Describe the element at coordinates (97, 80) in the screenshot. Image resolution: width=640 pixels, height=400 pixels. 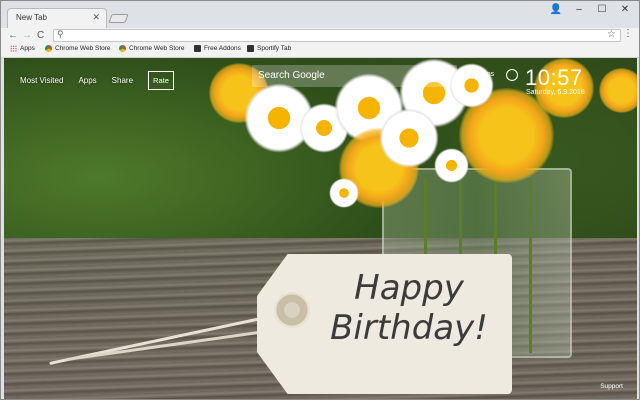
I see `newtab-nav: Most Visited Apps Share Rate` at that location.